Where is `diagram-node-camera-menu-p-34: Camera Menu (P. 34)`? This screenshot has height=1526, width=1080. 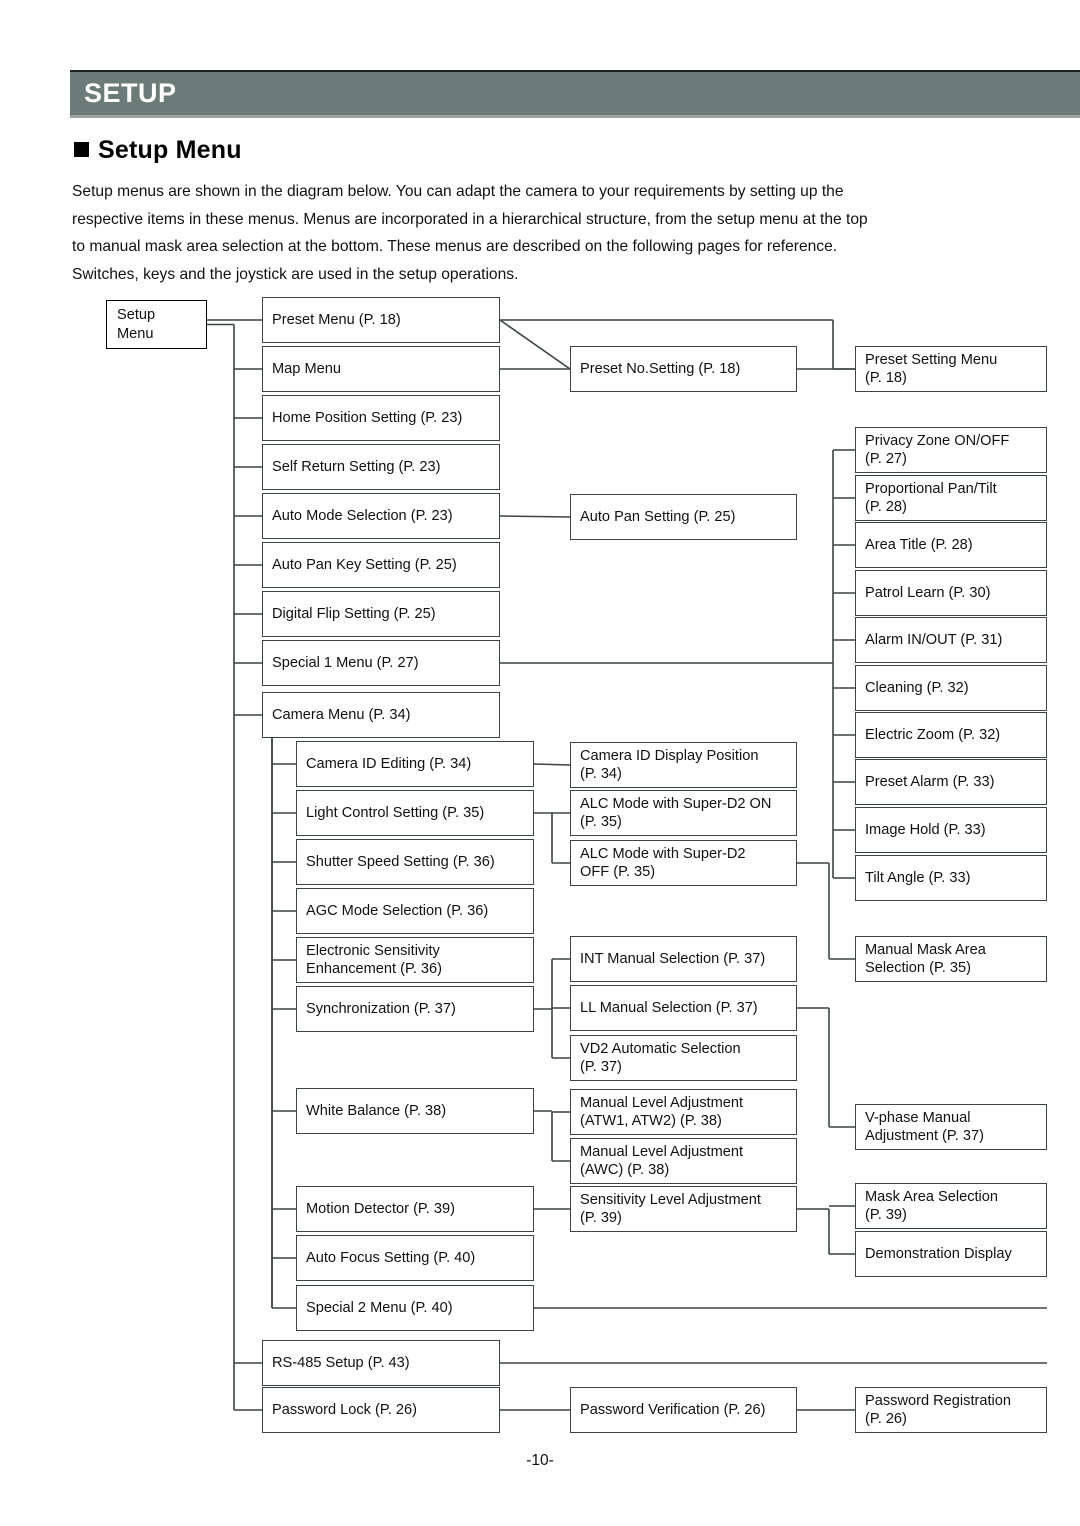 diagram-node-camera-menu-p-34: Camera Menu (P. 34) is located at coordinates (381, 715).